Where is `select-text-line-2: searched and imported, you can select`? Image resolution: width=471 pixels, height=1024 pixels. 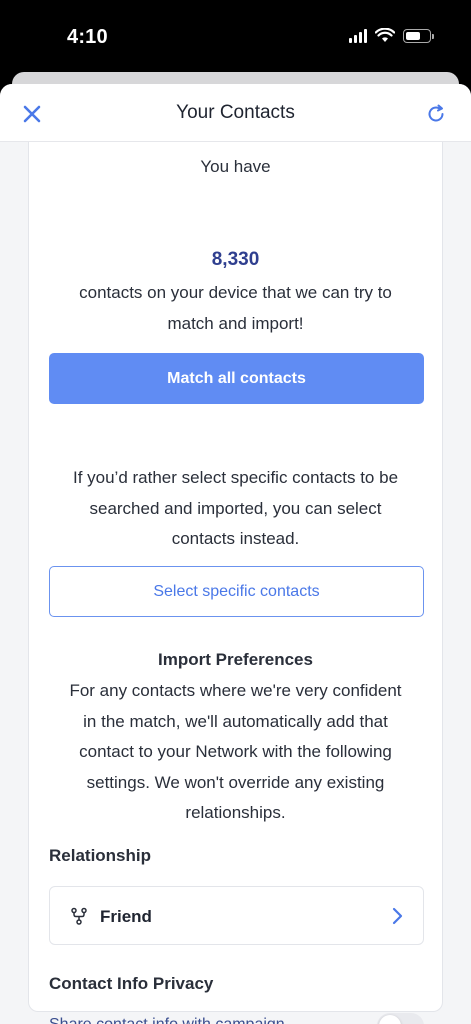 select-text-line-2: searched and imported, you can select is located at coordinates (235, 508).